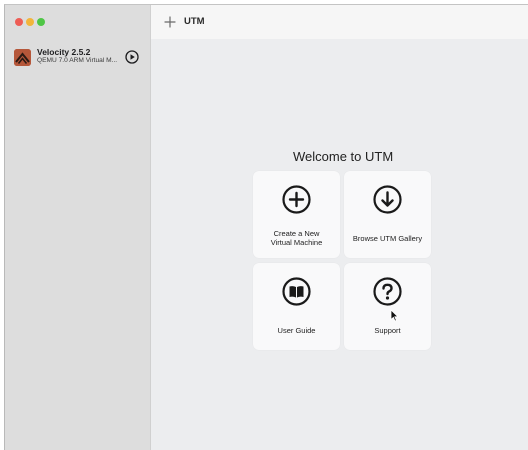 The width and height of the screenshot is (528, 450). What do you see at coordinates (41, 22) in the screenshot?
I see `zoom-window-button` at bounding box center [41, 22].